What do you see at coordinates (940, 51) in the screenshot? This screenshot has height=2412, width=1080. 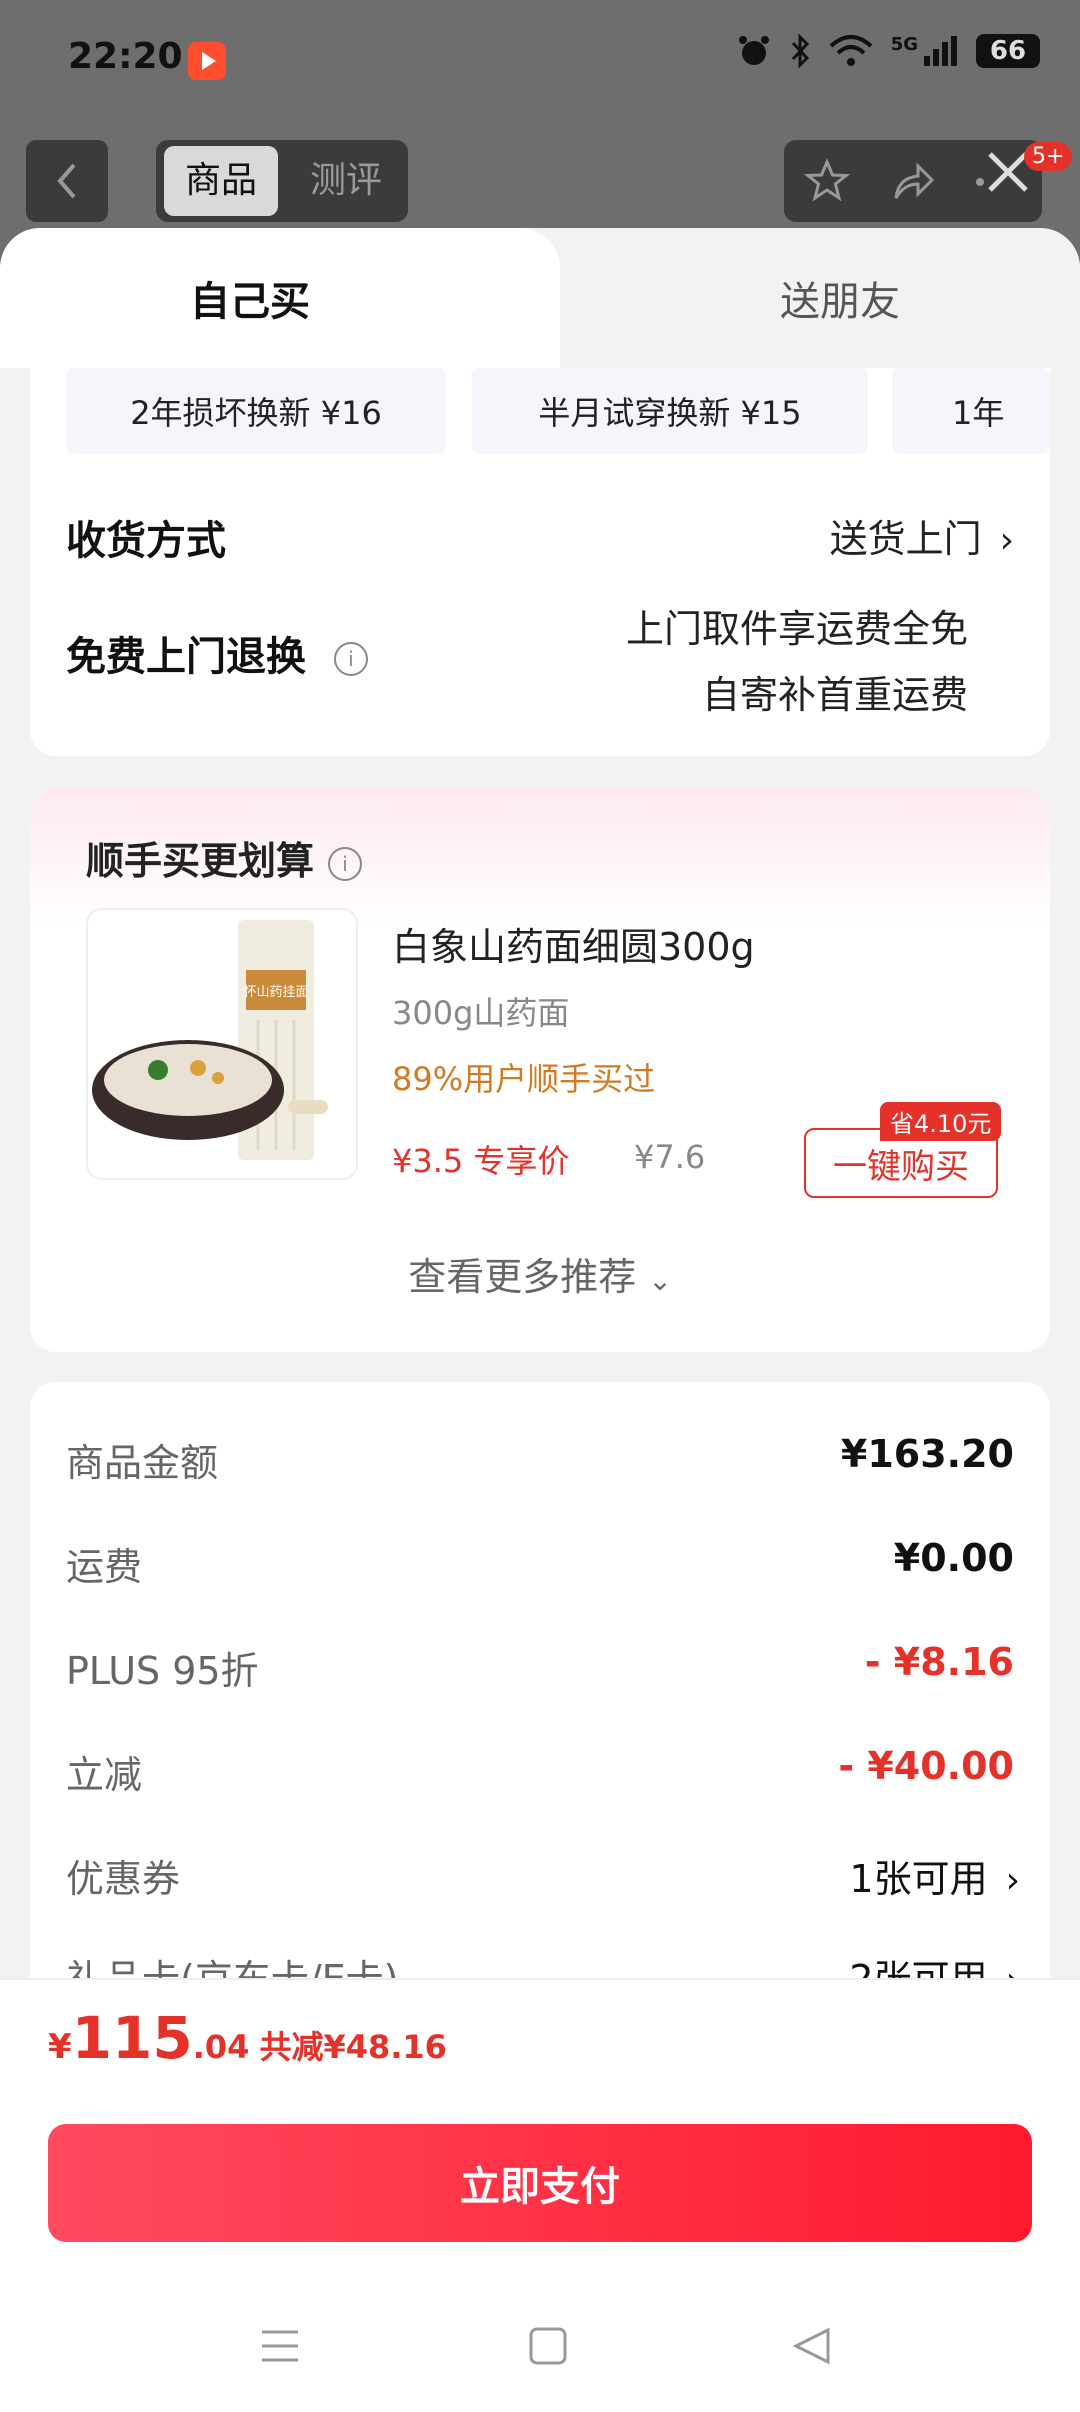 I see `signal-icon` at bounding box center [940, 51].